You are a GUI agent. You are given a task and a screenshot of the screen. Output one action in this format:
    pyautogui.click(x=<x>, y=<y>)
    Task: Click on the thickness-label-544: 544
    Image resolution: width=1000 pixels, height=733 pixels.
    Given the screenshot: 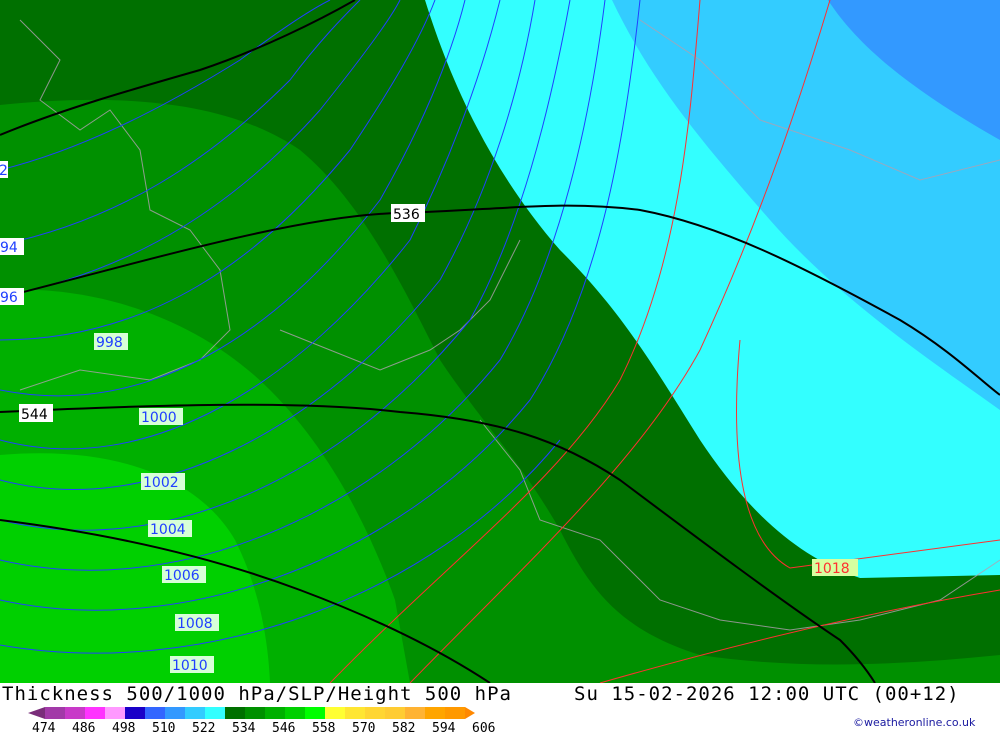 What is the action you would take?
    pyautogui.click(x=36, y=413)
    